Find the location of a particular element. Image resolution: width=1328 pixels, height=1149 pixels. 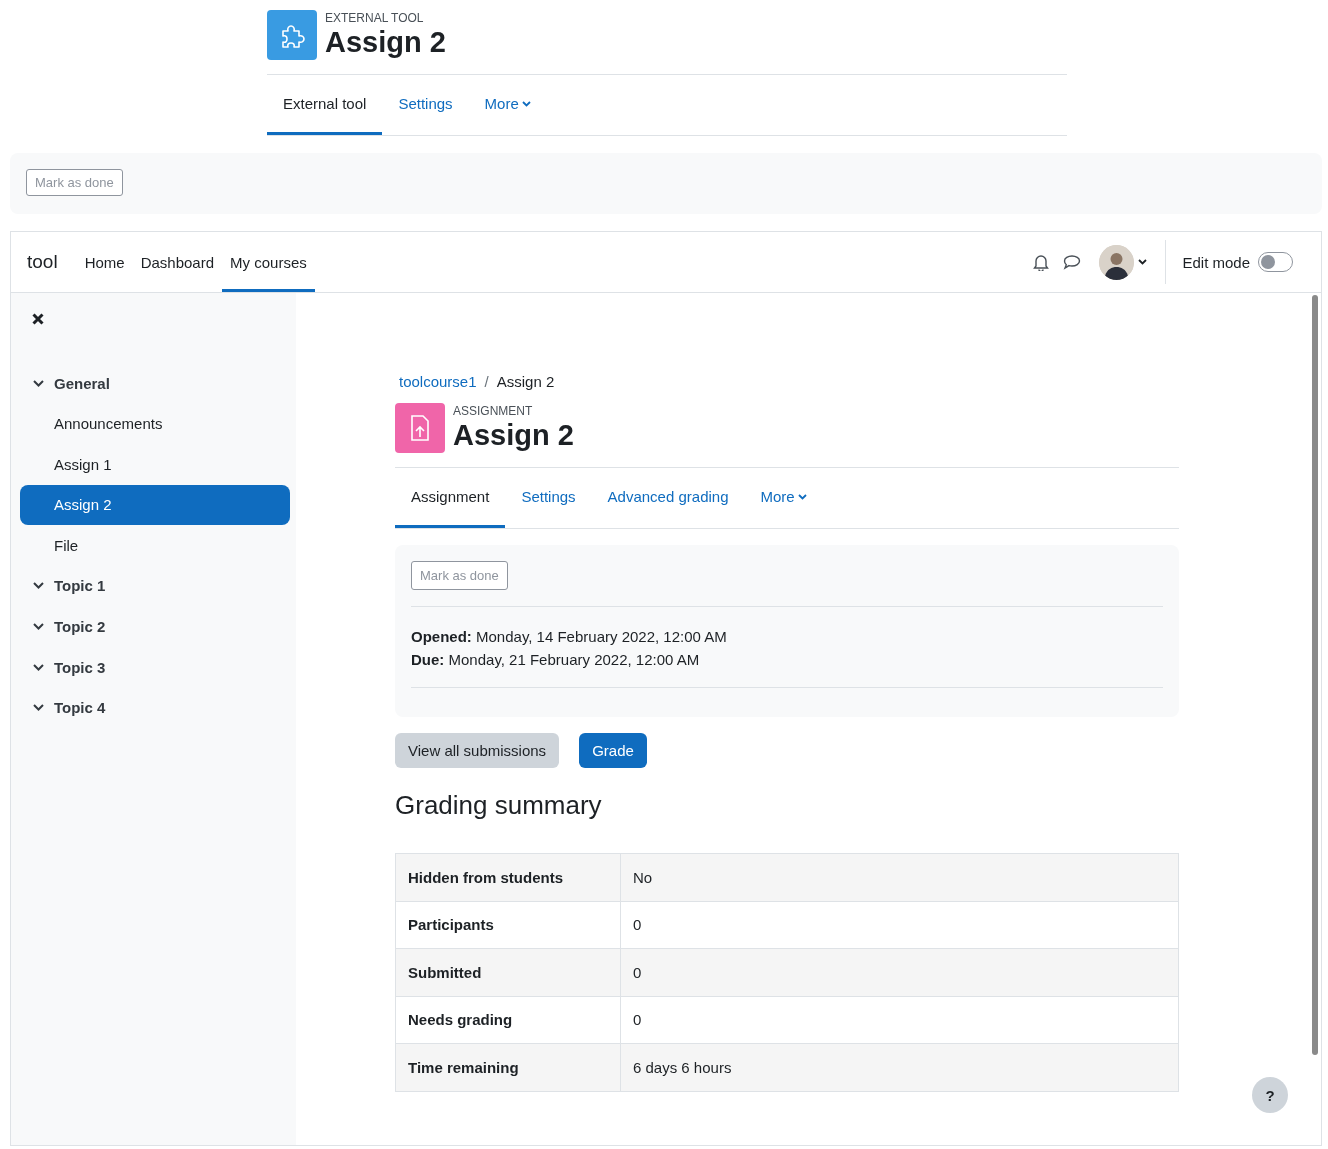

course-section-item: Topic 4 is located at coordinates (155, 707).